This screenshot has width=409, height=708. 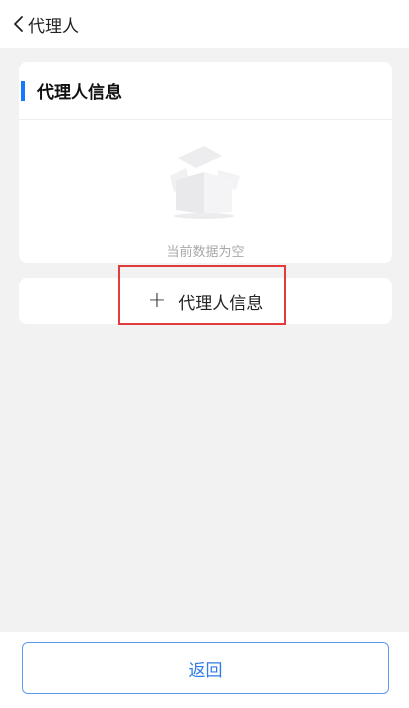 I want to click on card-header: 代理人信息, so click(x=205, y=91).